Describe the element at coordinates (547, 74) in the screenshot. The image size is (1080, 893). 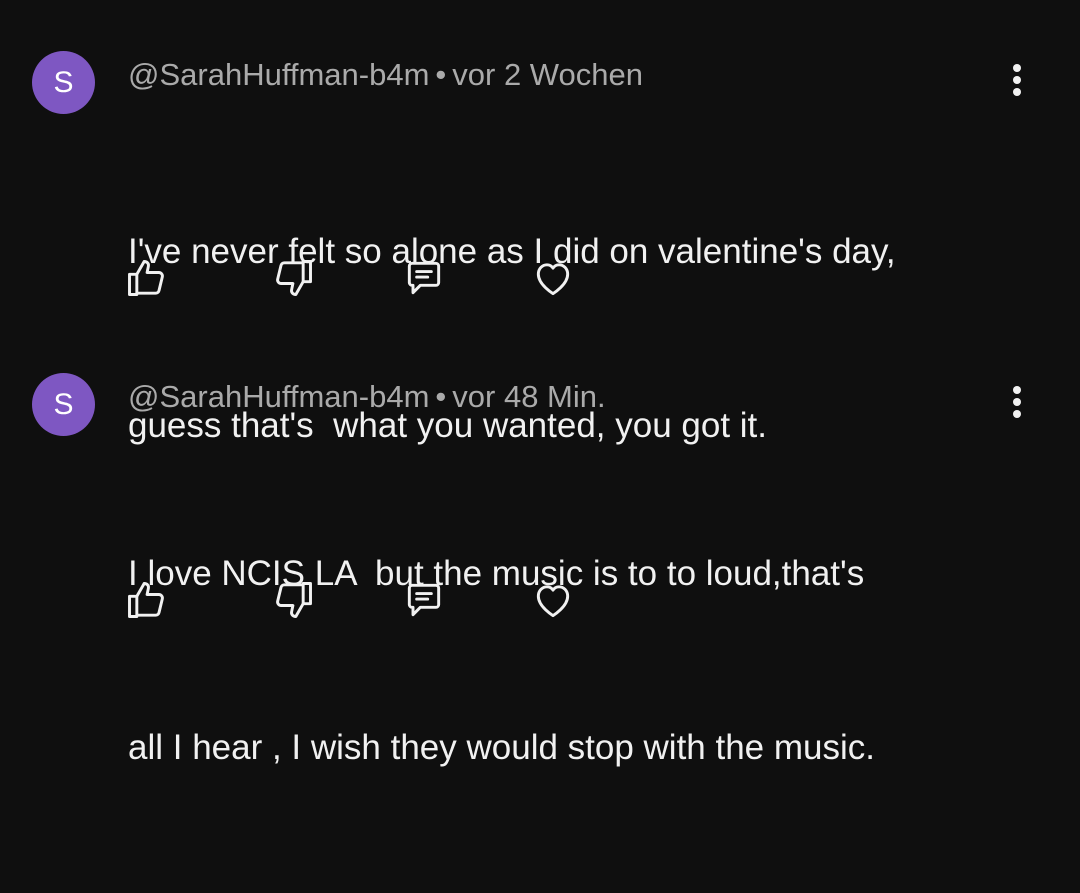
I see `comment-time: vor 2 Wochen` at that location.